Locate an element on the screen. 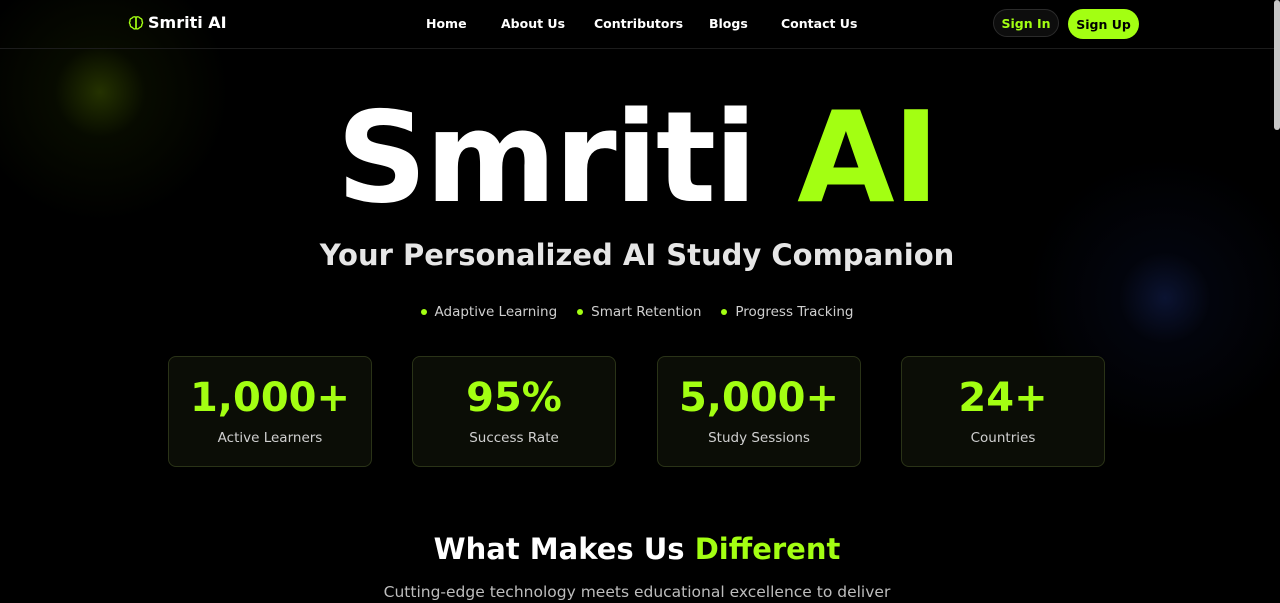 The width and height of the screenshot is (1280, 603). section-title: What Makes Us Different is located at coordinates (637, 549).